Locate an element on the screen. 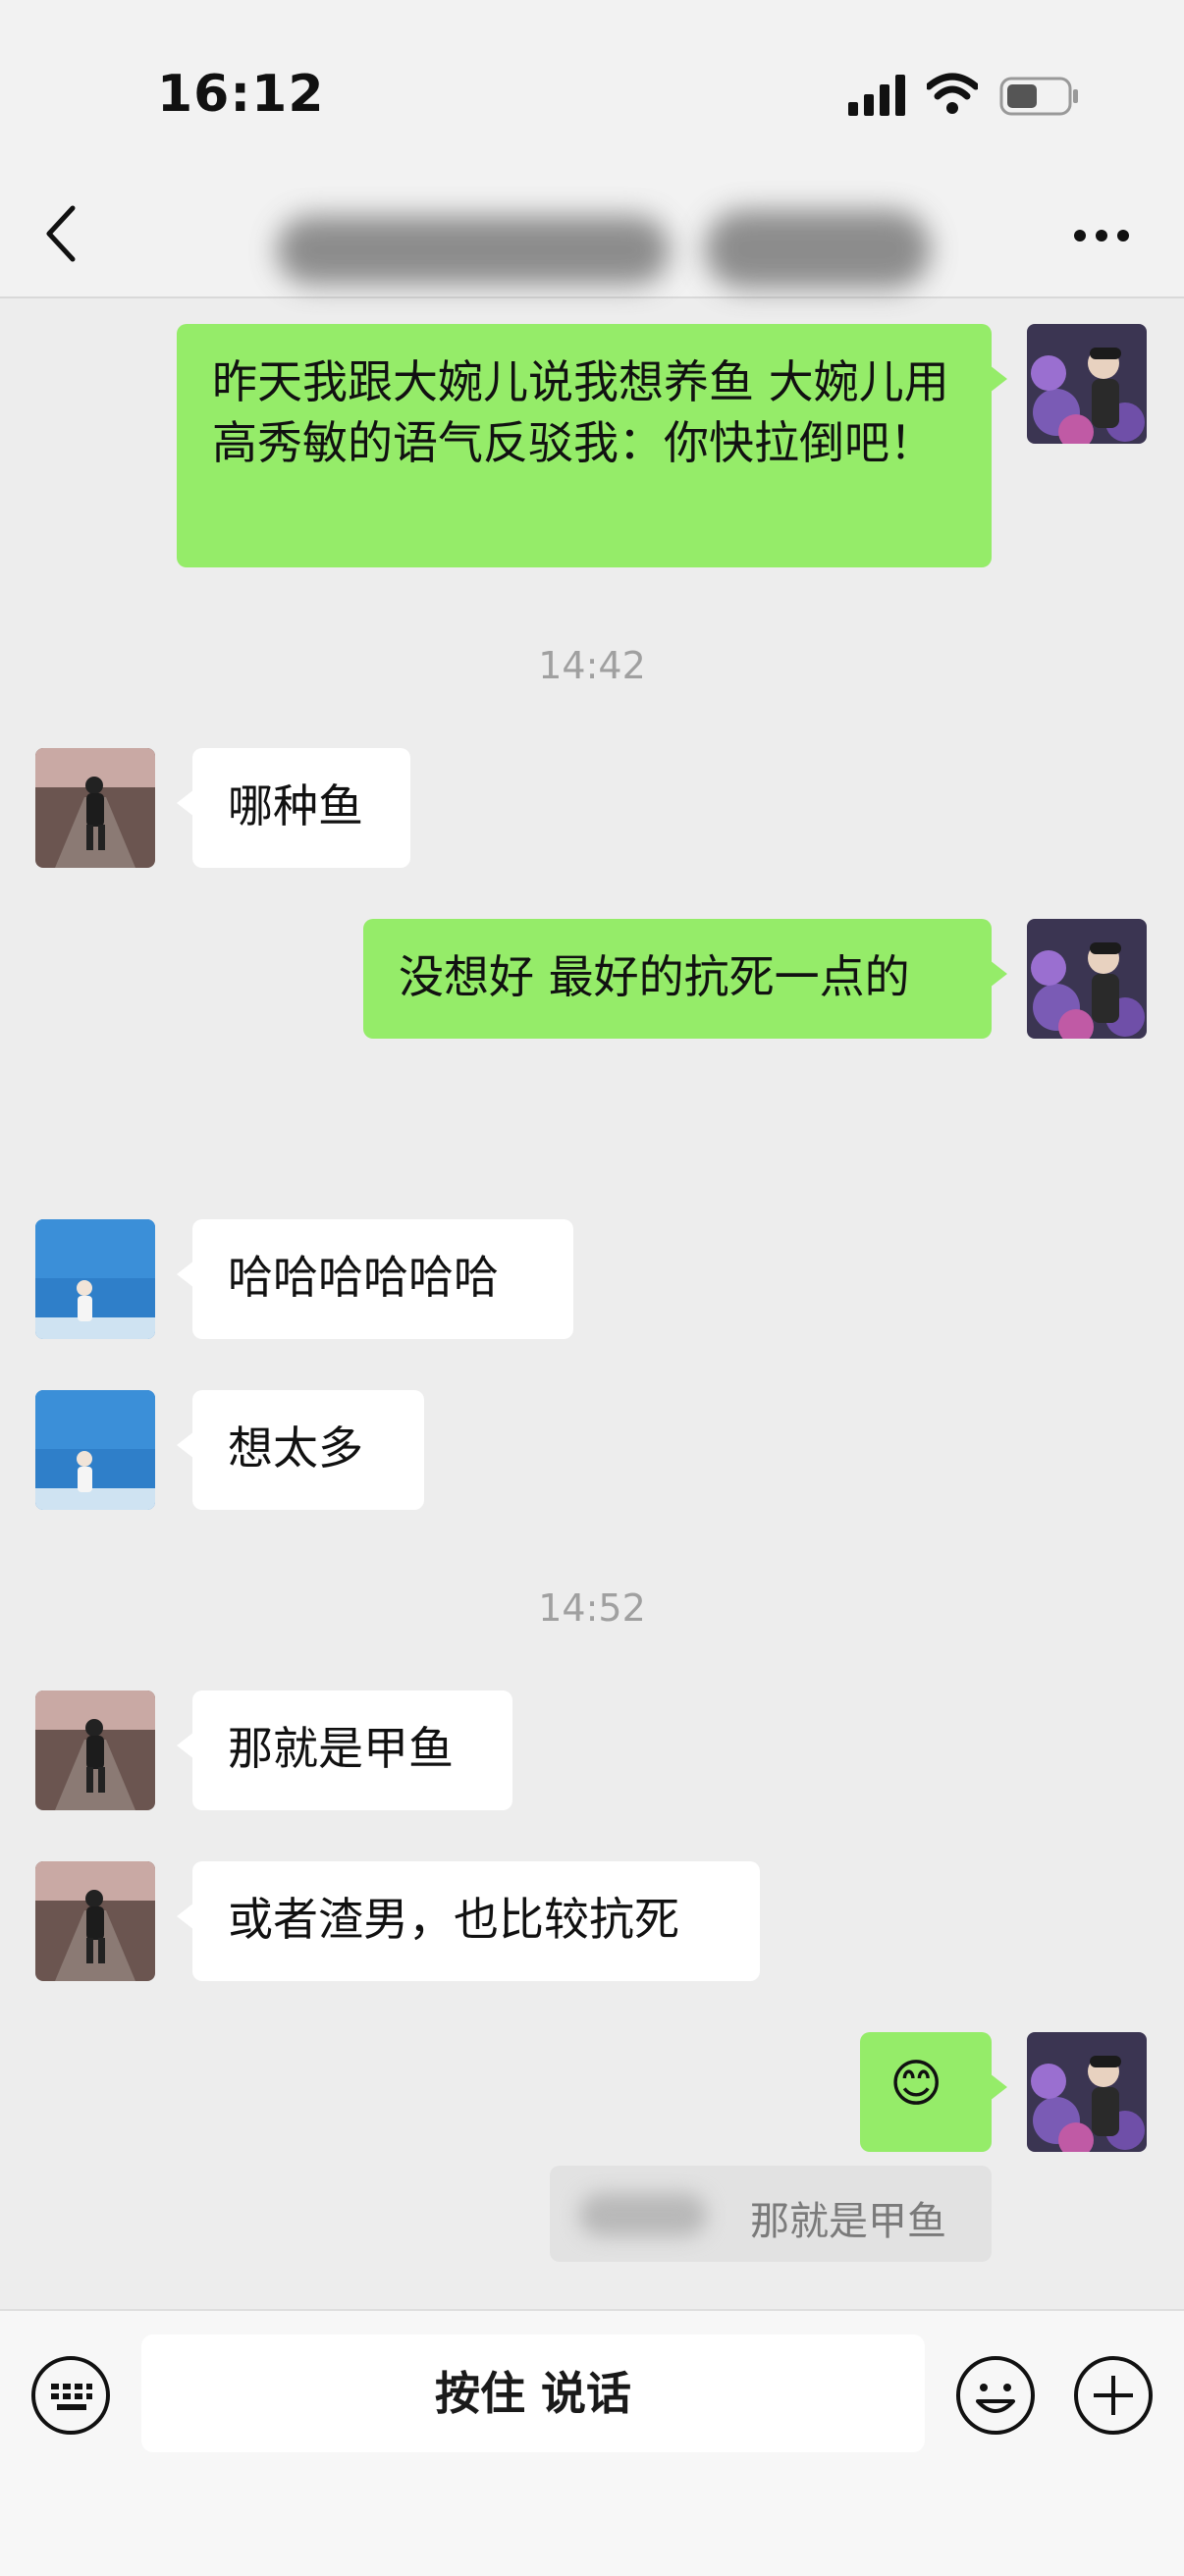  message-text: 哈哈哈哈哈哈 is located at coordinates (363, 1277).